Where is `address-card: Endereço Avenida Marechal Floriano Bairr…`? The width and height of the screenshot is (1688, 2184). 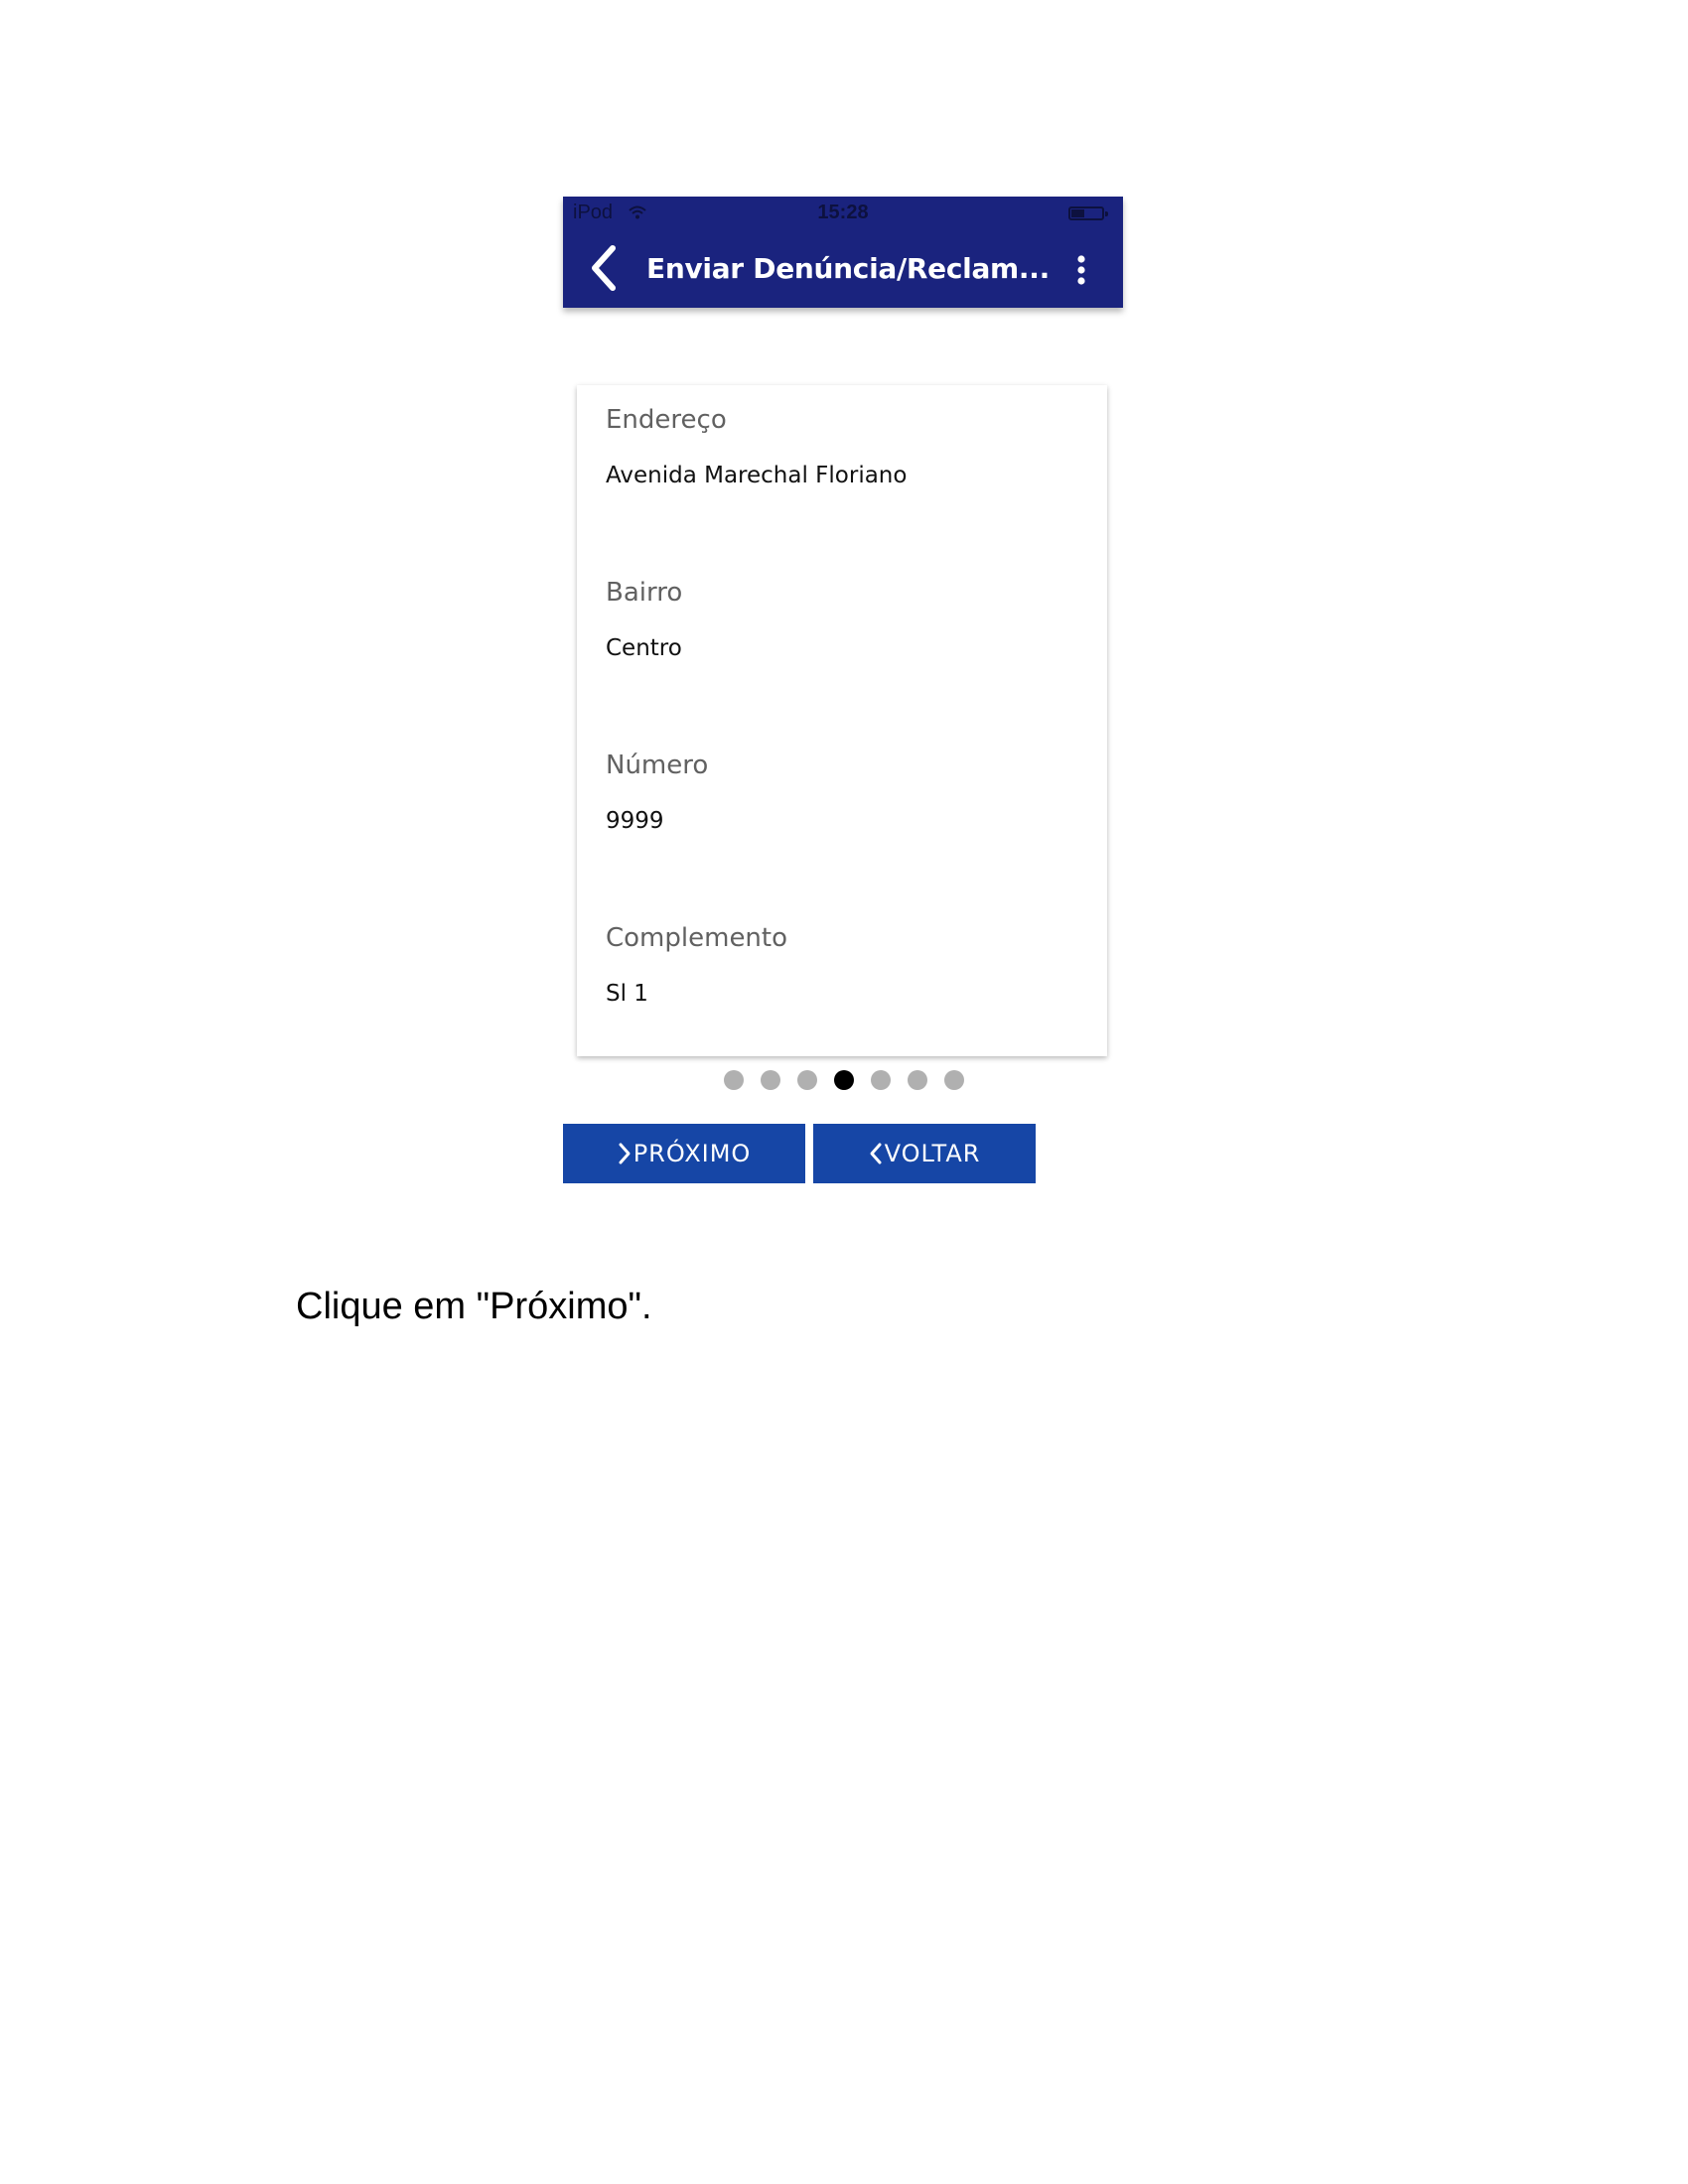
address-card: Endereço Avenida Marechal Floriano Bairr… is located at coordinates (842, 720).